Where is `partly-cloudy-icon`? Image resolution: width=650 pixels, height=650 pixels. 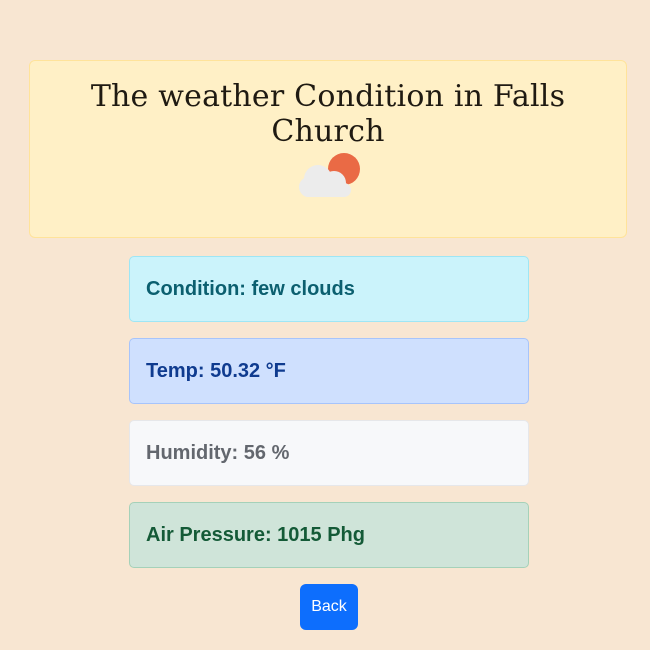 partly-cloudy-icon is located at coordinates (329, 175).